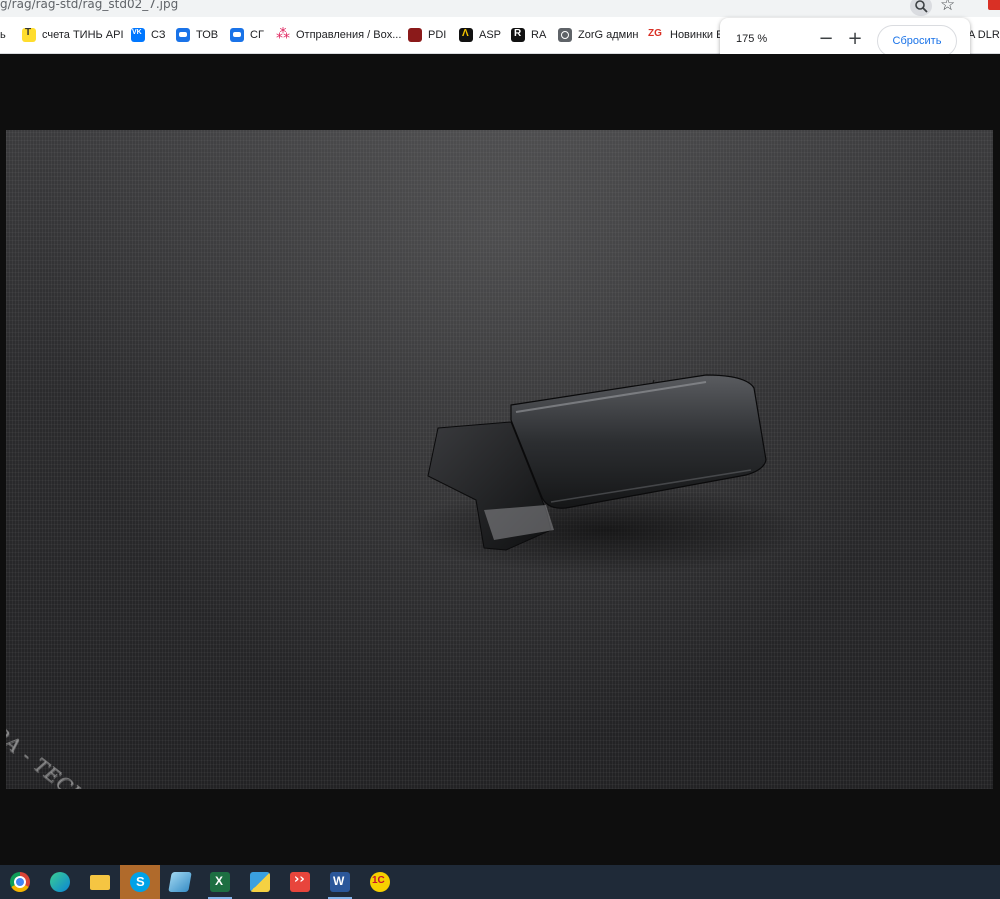 This screenshot has width=1000, height=899. I want to click on bookmark-label: Новинки E, so click(697, 35).